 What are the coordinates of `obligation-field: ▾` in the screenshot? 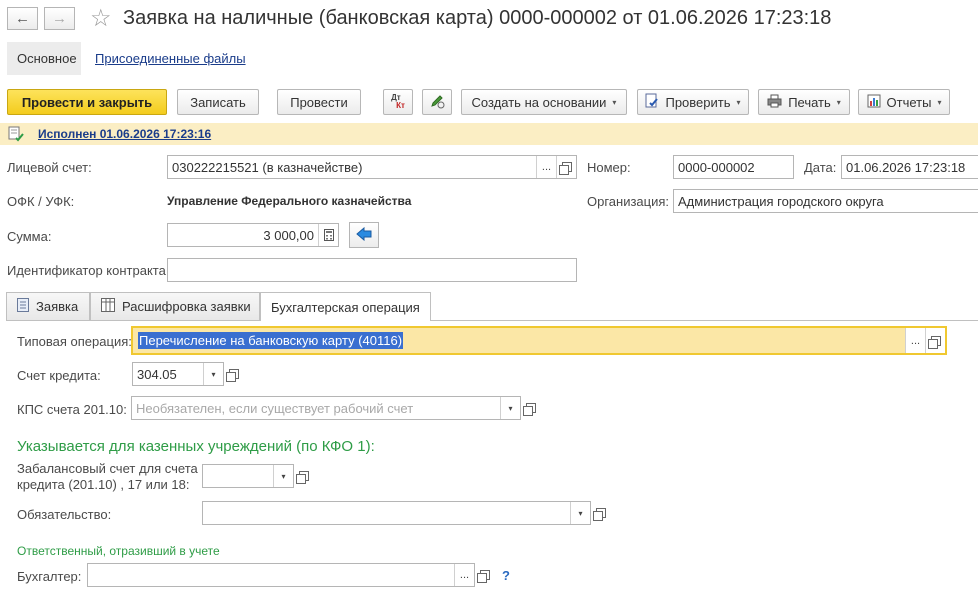 It's located at (396, 513).